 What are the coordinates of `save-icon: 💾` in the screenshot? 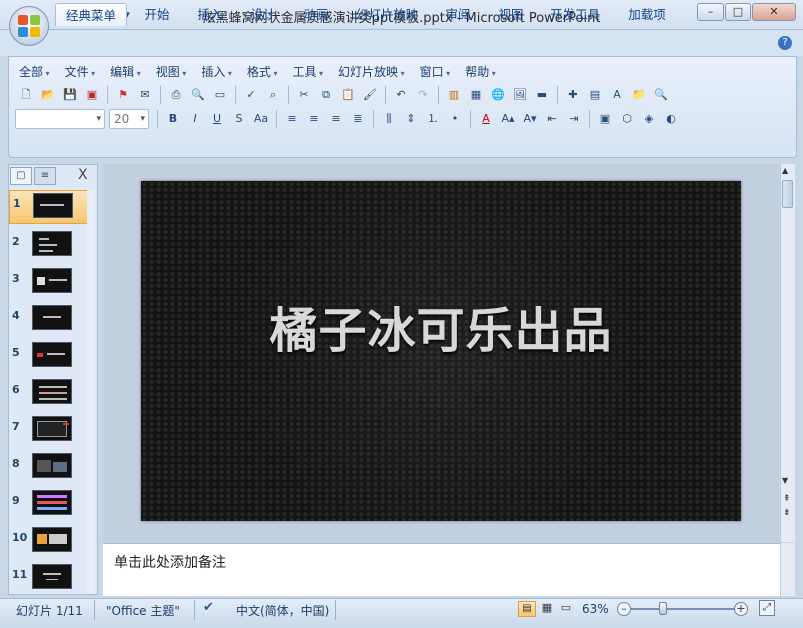 It's located at (70, 95).